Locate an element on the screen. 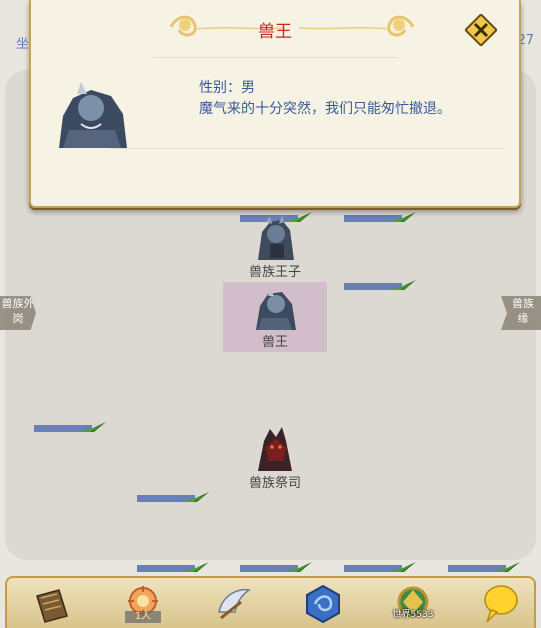 This screenshot has width=541, height=628. npc-prince: 兽族王子 is located at coordinates (275, 247).